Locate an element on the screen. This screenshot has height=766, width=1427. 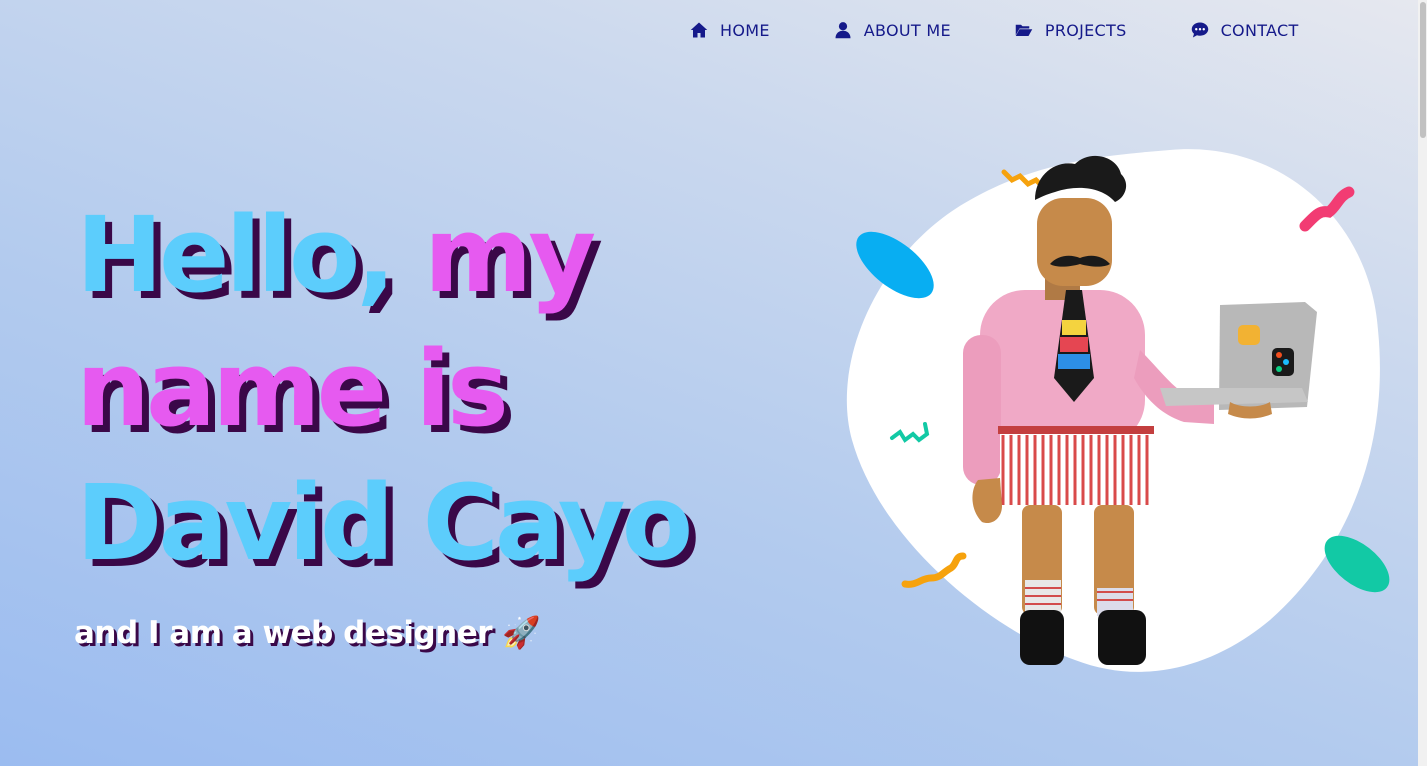
nav-projects: PROJECTS is located at coordinates (1071, 30).